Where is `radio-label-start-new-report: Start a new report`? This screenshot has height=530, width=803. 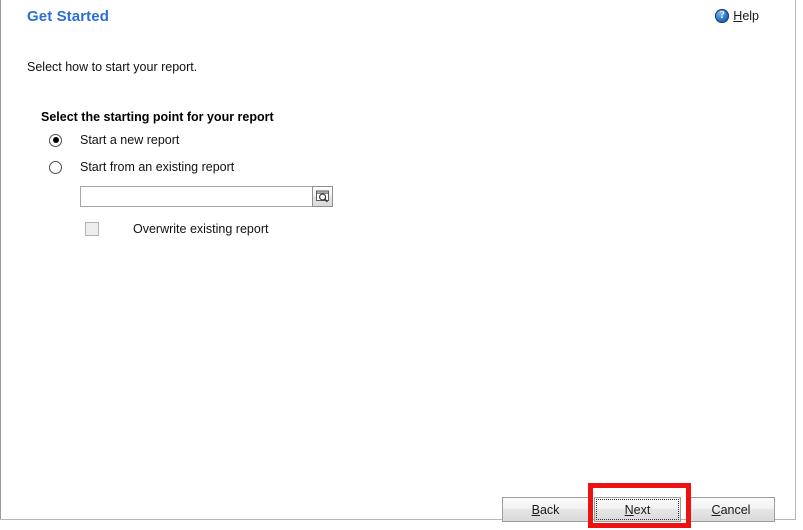
radio-label-start-new-report: Start a new report is located at coordinates (130, 140).